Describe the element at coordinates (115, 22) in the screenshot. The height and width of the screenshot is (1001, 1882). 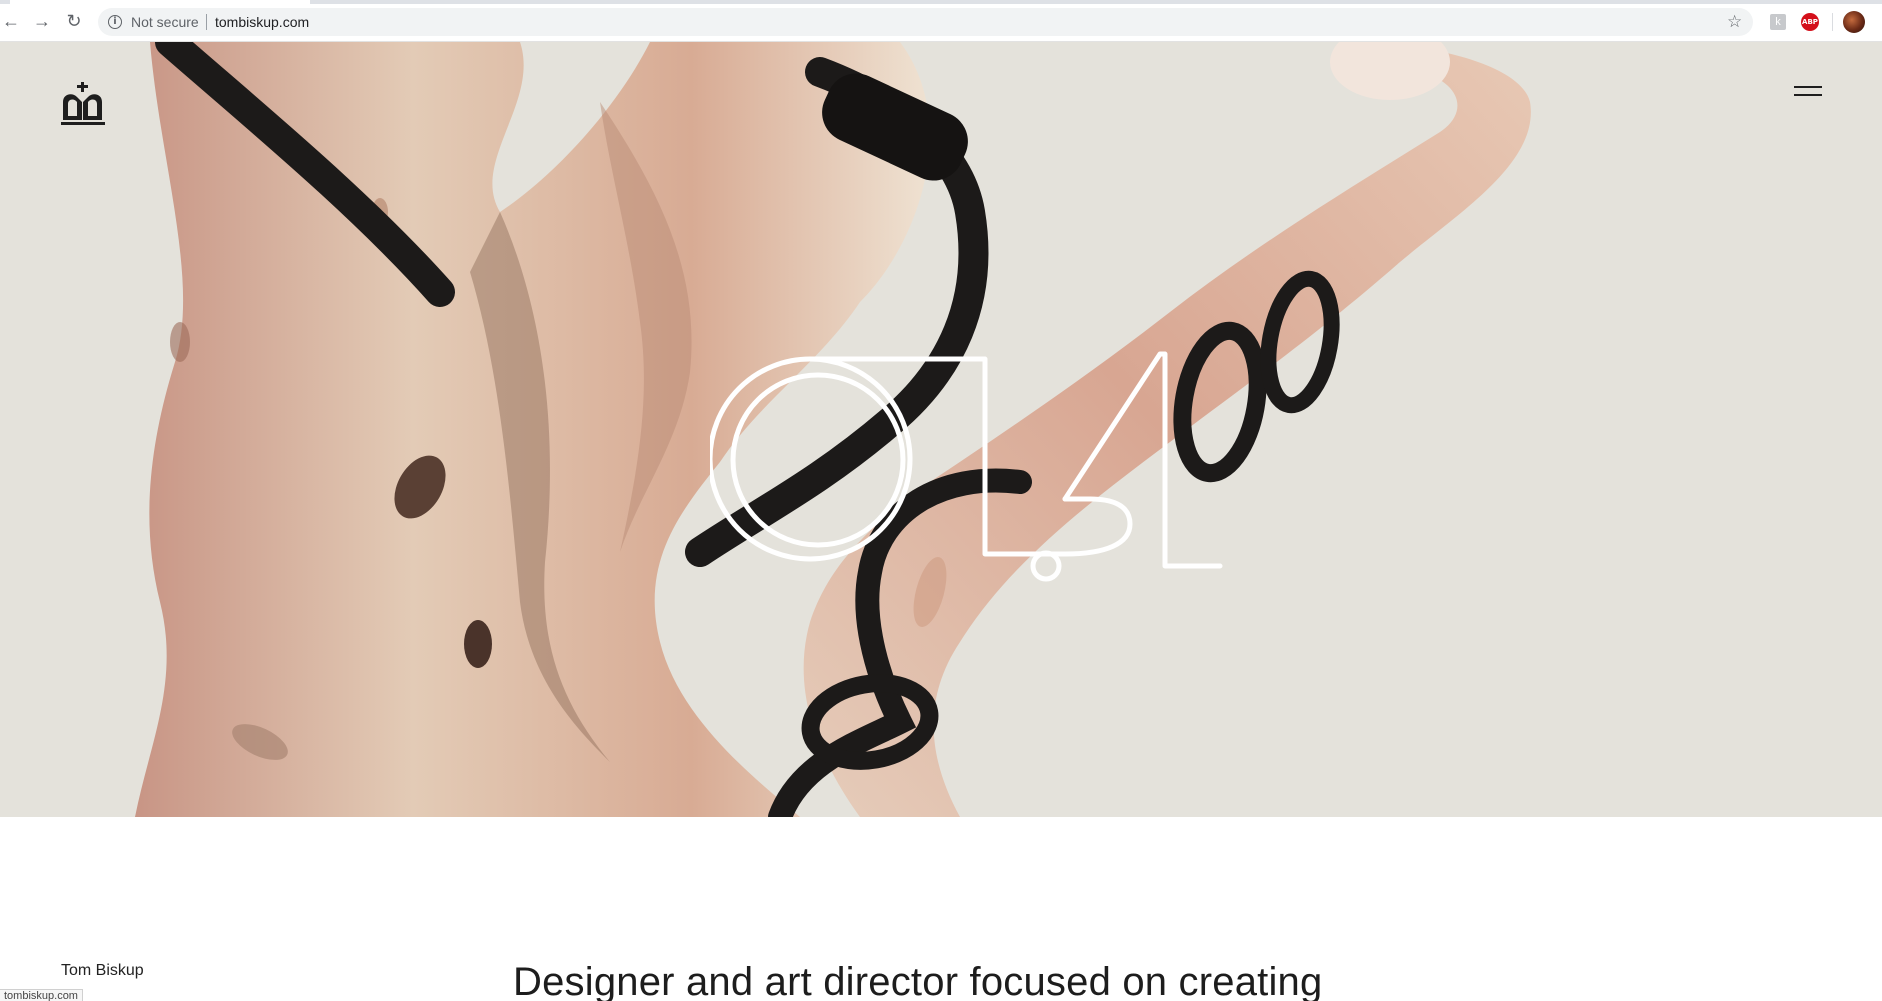
I see `info-icon: i` at that location.